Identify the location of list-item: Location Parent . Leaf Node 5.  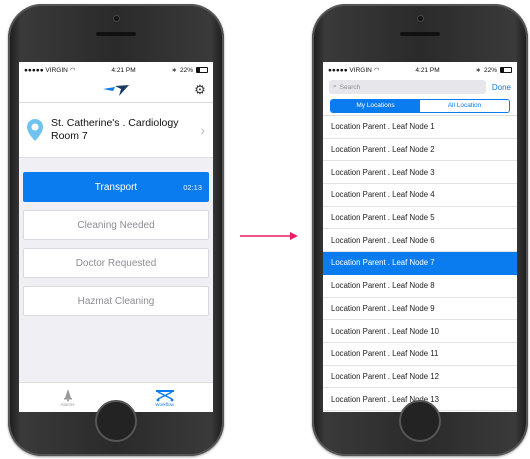
(420, 218).